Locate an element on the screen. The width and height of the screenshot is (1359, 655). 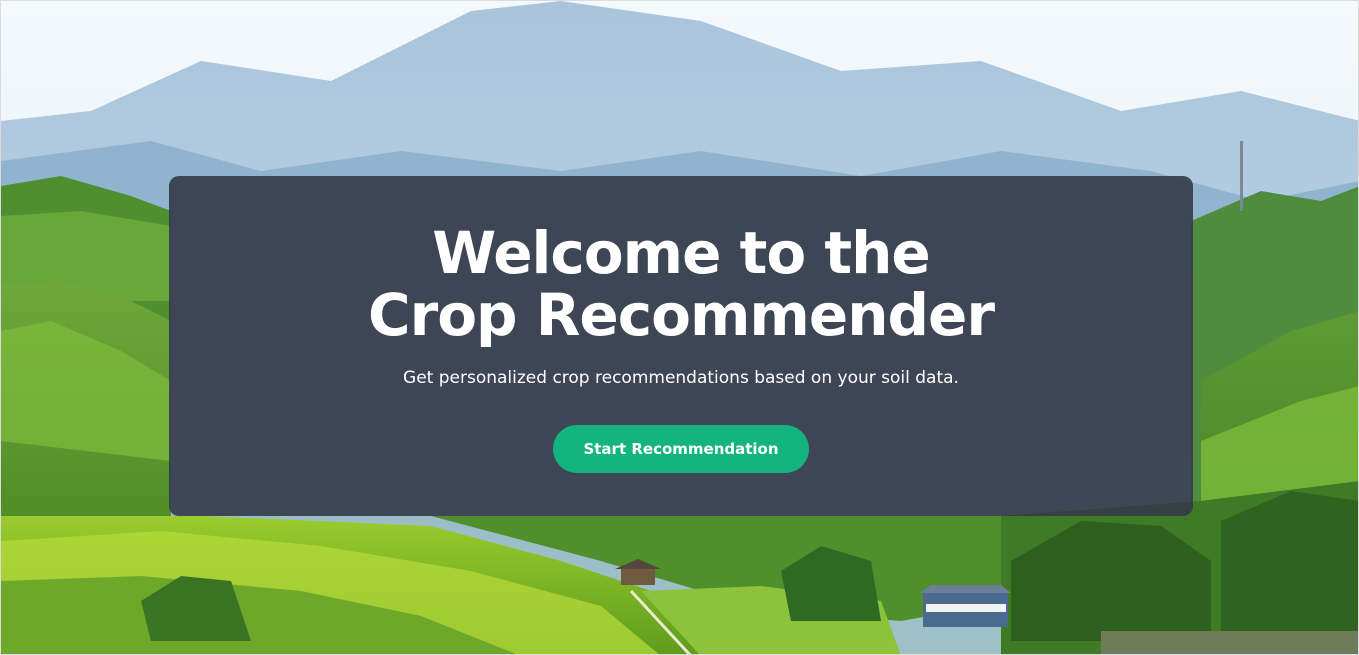
start-recommendation-button: Start Recommendation is located at coordinates (681, 449).